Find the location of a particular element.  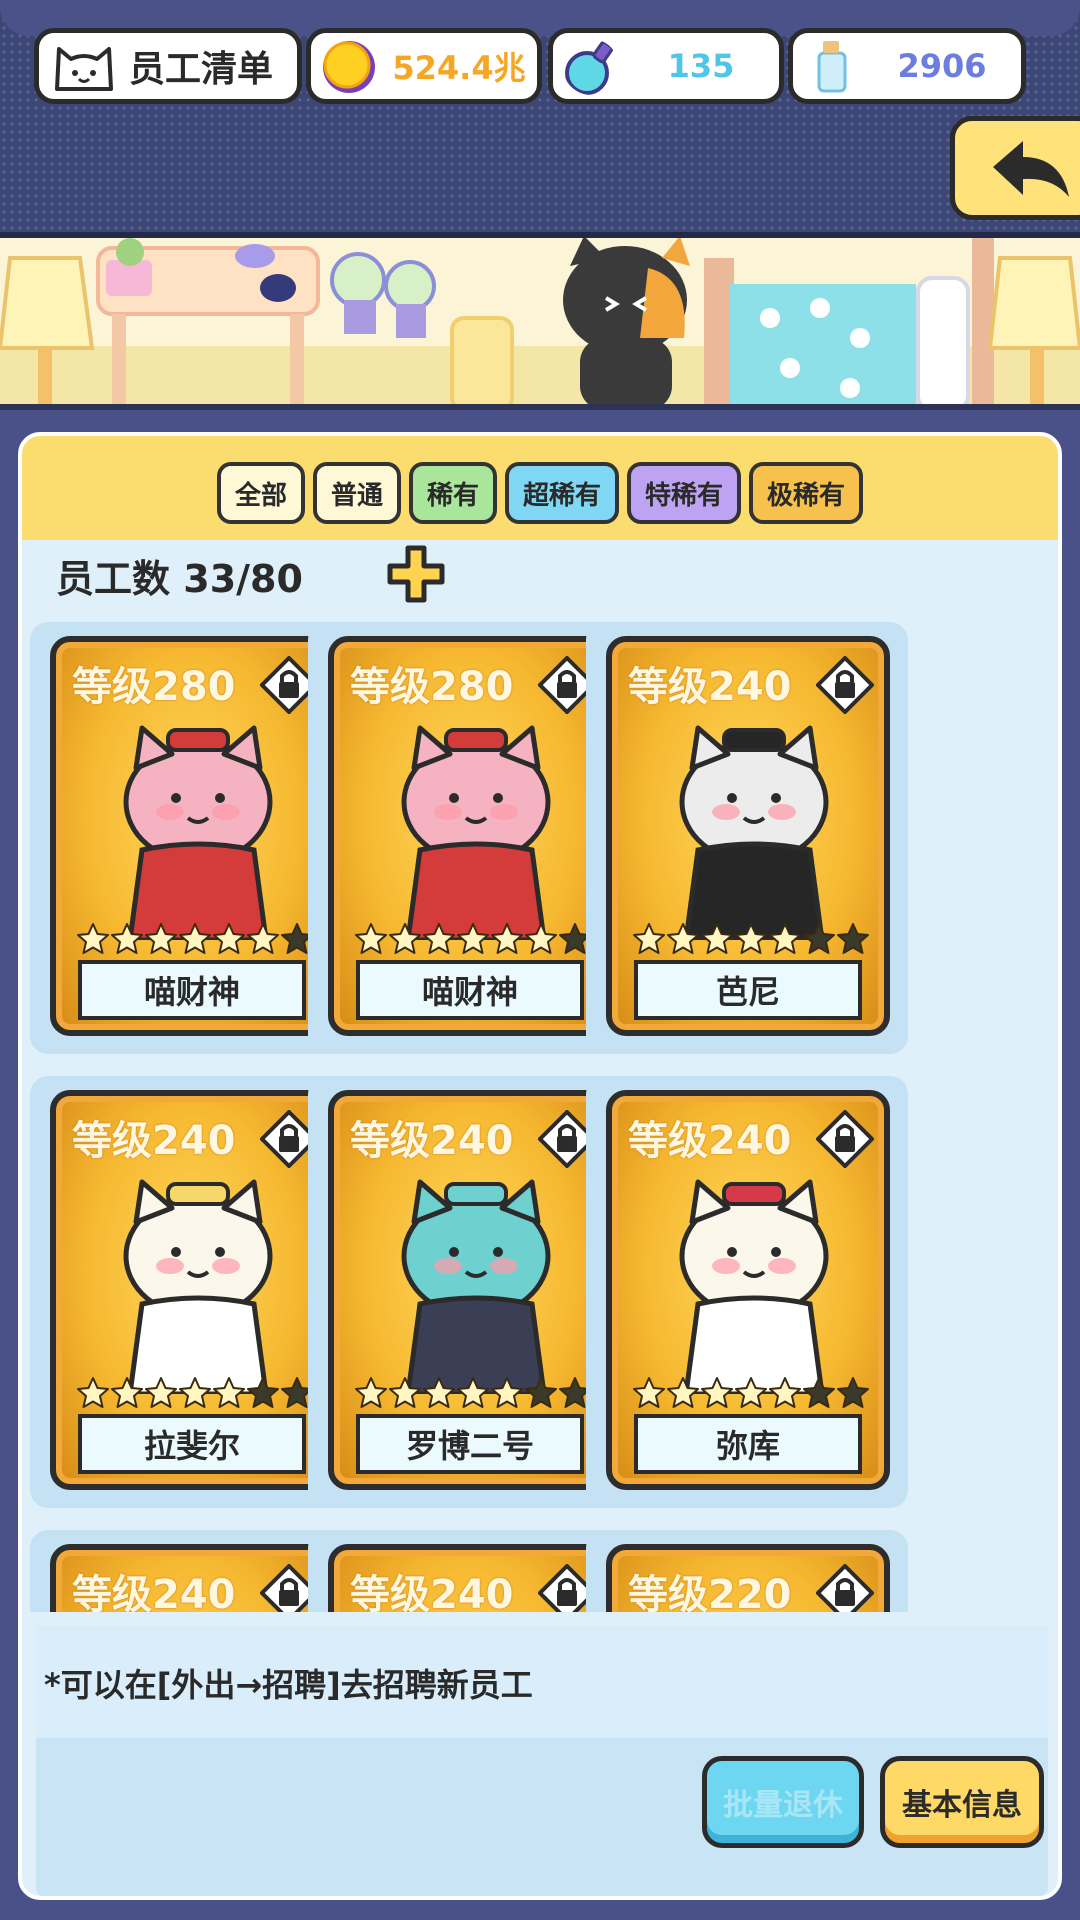

top-bar: 员工清单 524.4兆 135 2906 is located at coordinates (540, 119).